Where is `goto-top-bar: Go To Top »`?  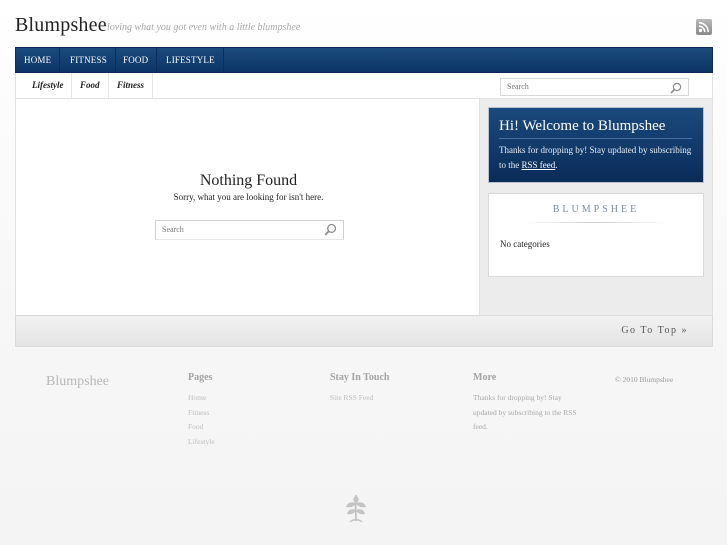 goto-top-bar: Go To Top » is located at coordinates (364, 331).